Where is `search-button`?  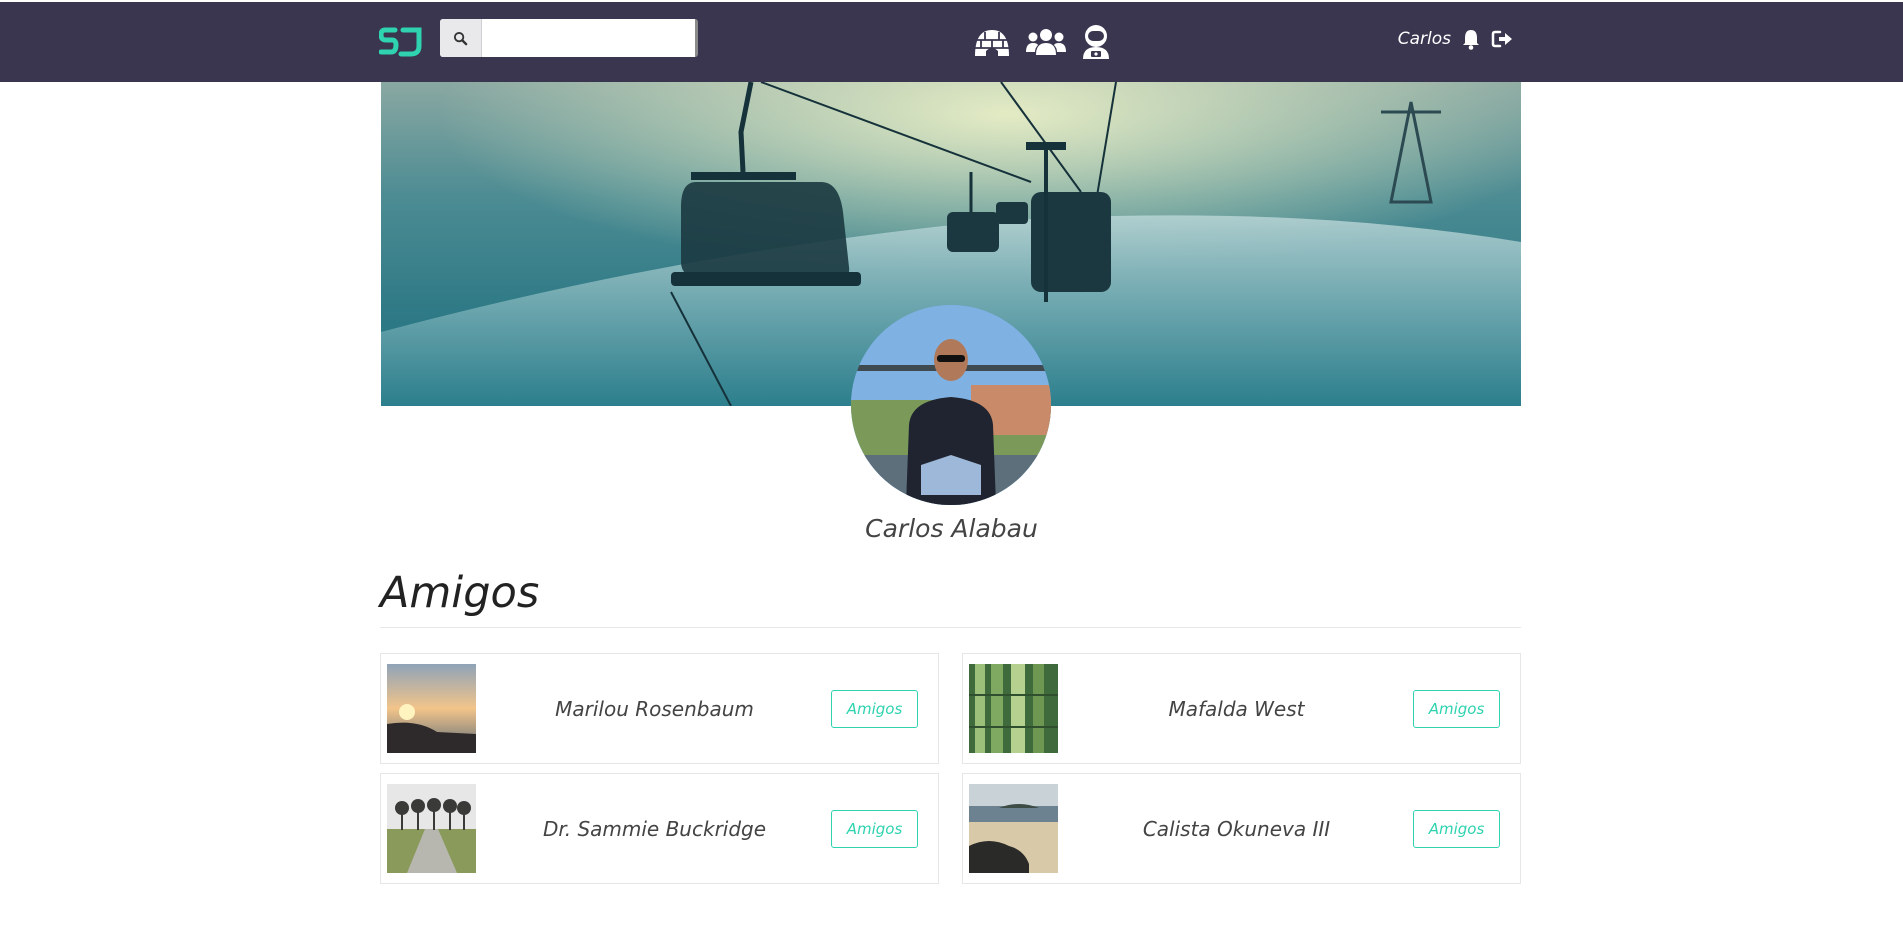 search-button is located at coordinates (461, 38).